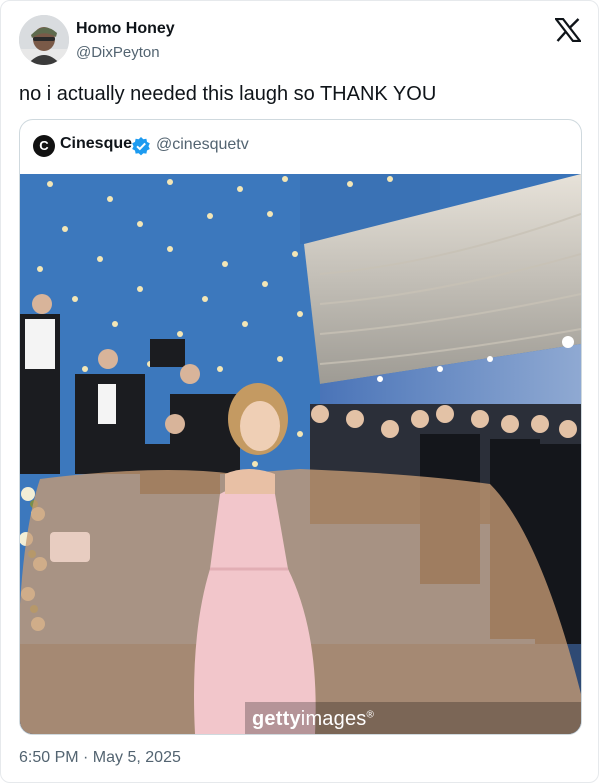 The width and height of the screenshot is (599, 783). What do you see at coordinates (125, 29) in the screenshot?
I see `author-display-name: Homo Honey` at bounding box center [125, 29].